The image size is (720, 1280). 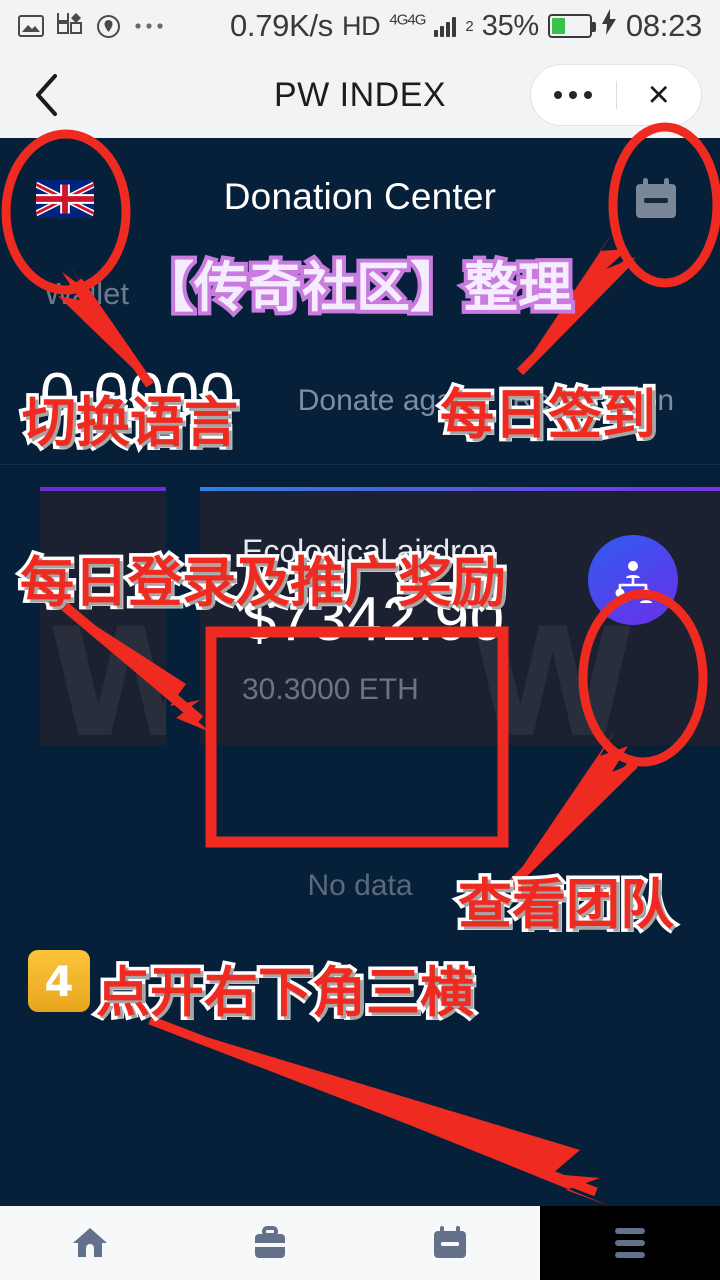 What do you see at coordinates (107, 677) in the screenshot?
I see `watermark-logo: W` at bounding box center [107, 677].